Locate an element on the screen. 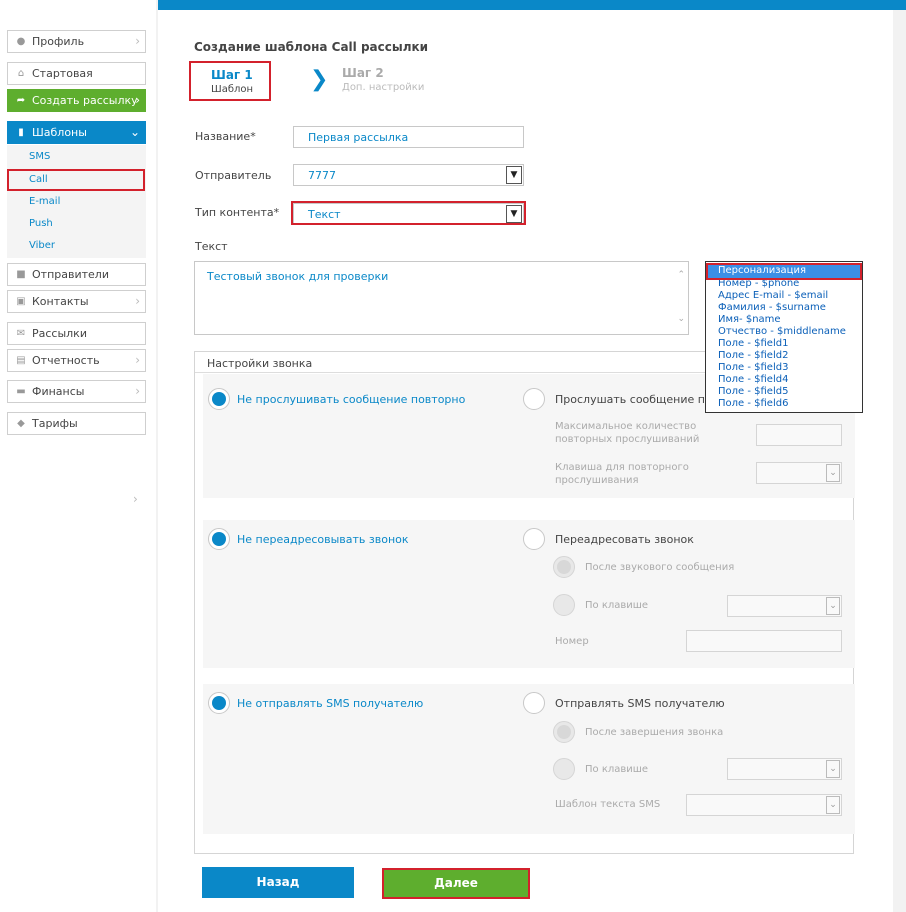  chevron-right-icon: ❯ is located at coordinates (319, 79).